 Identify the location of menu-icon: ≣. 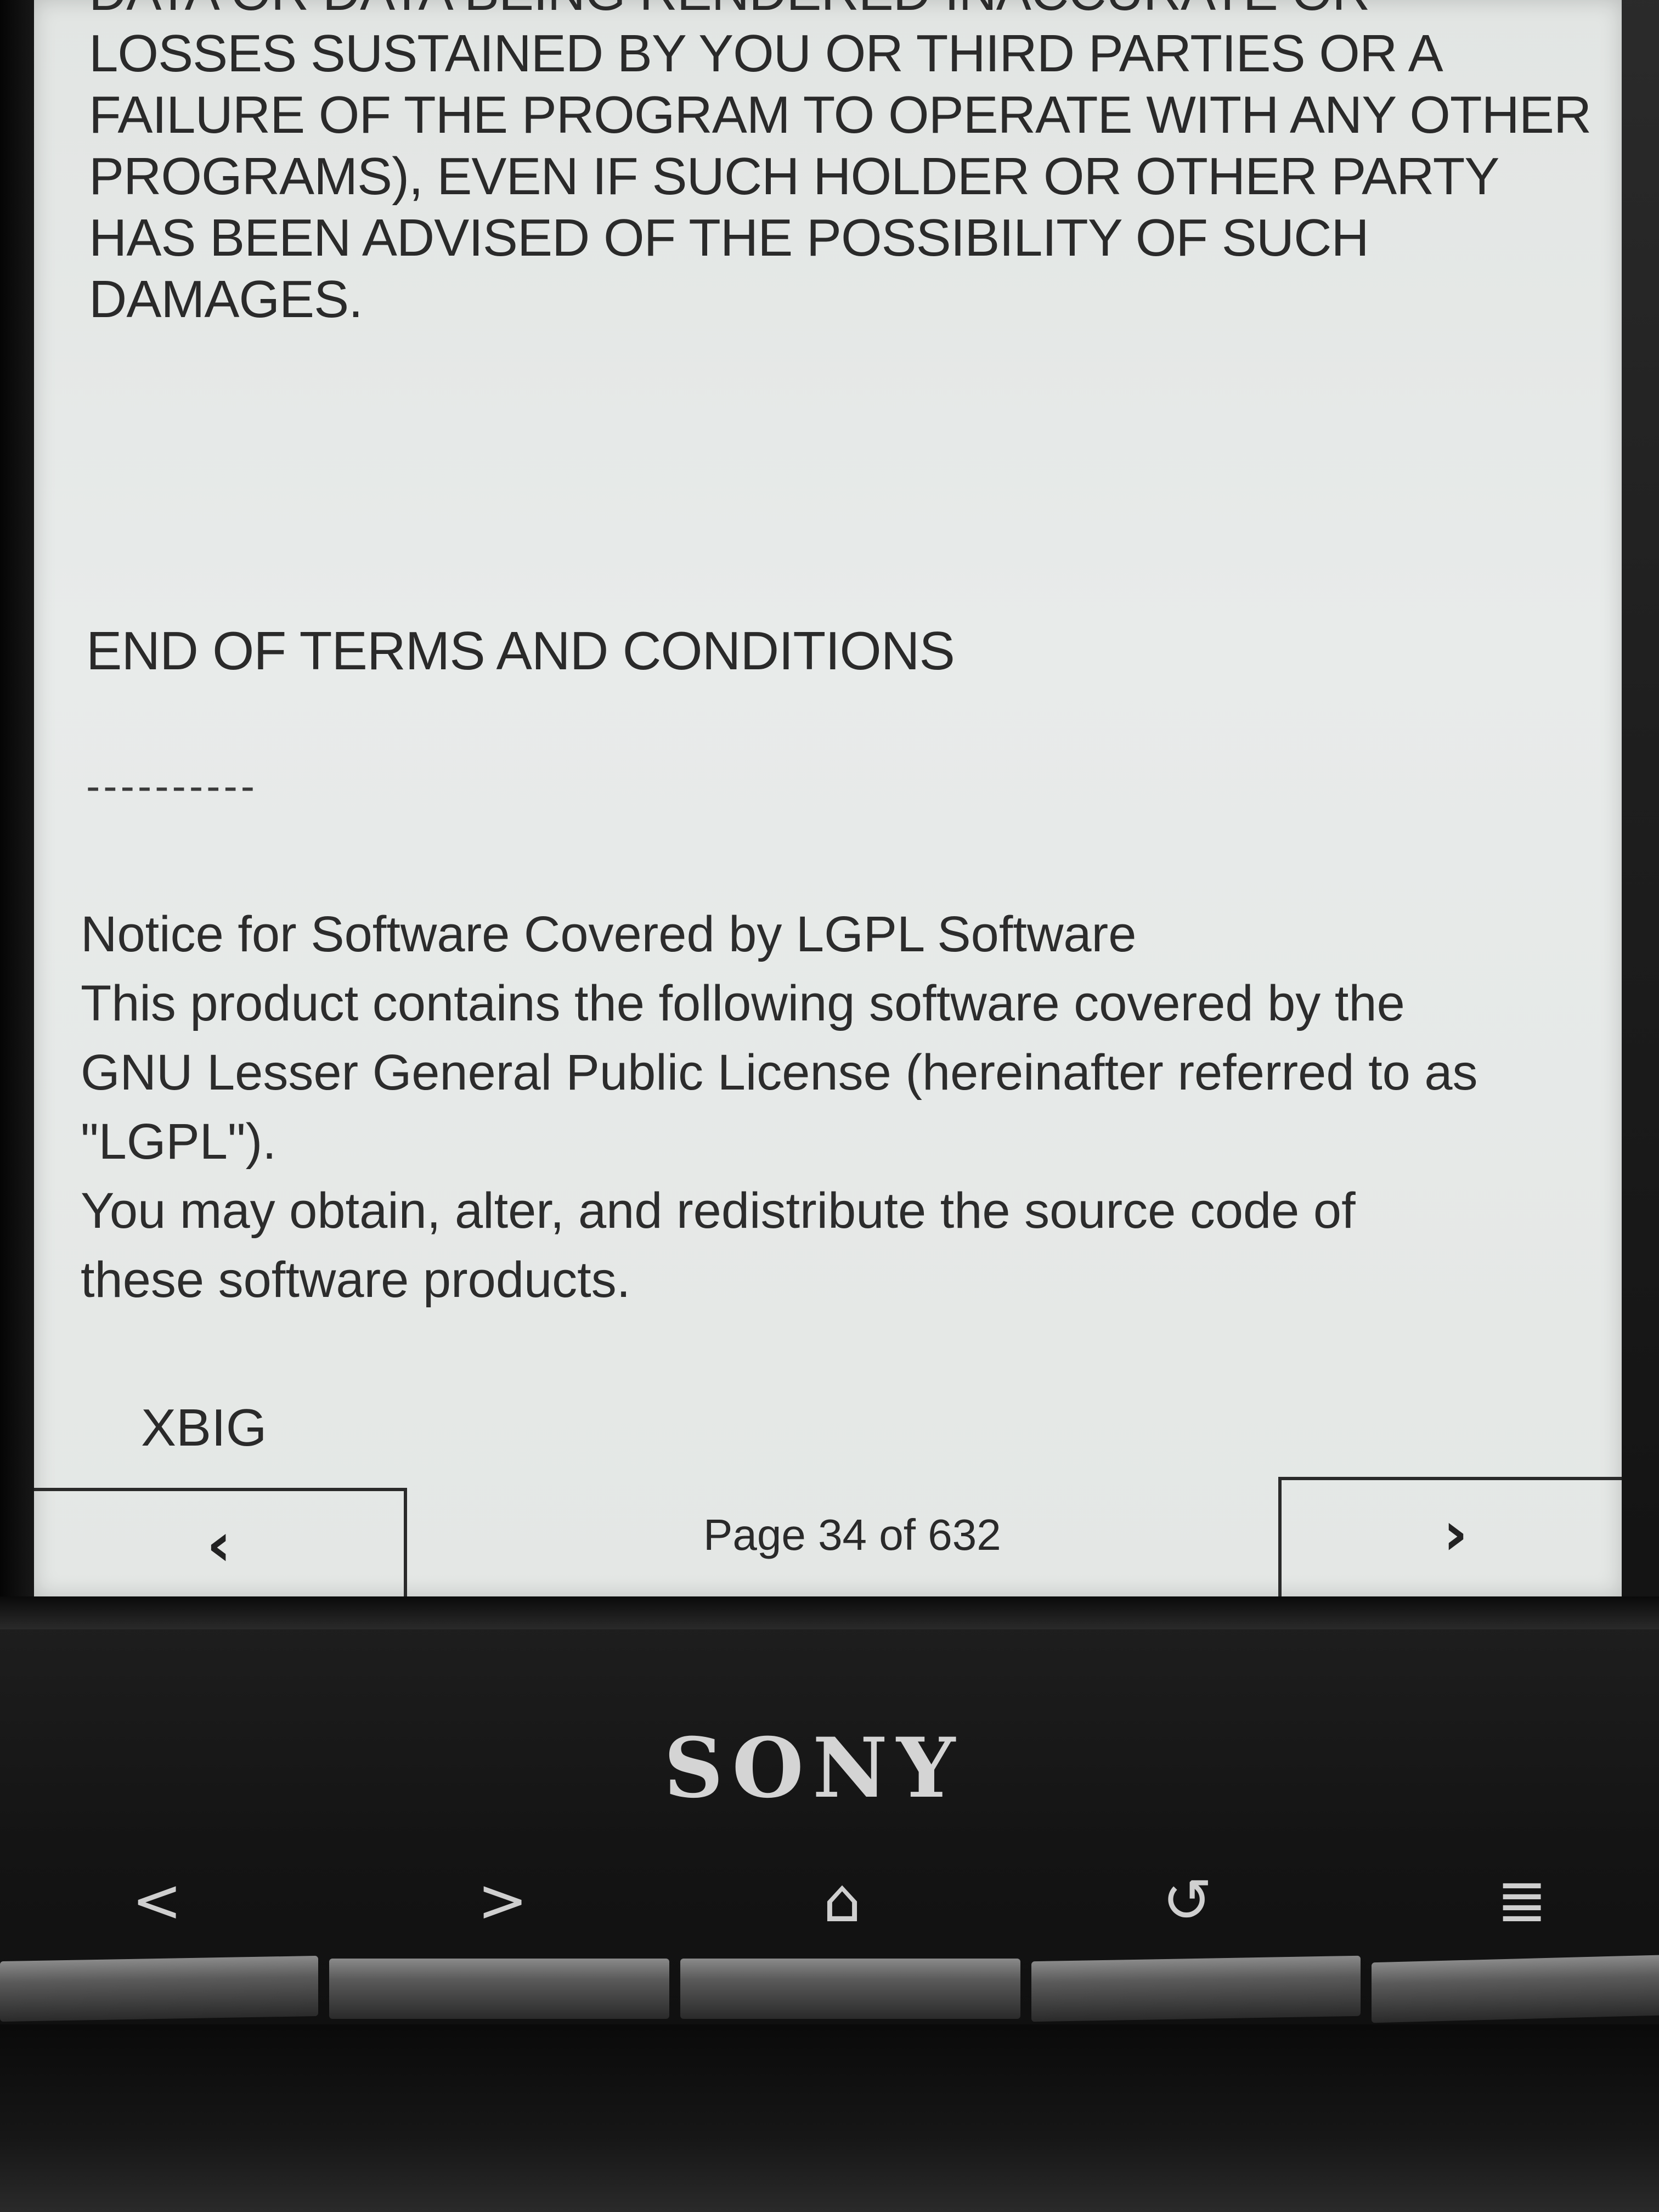
(1522, 1901).